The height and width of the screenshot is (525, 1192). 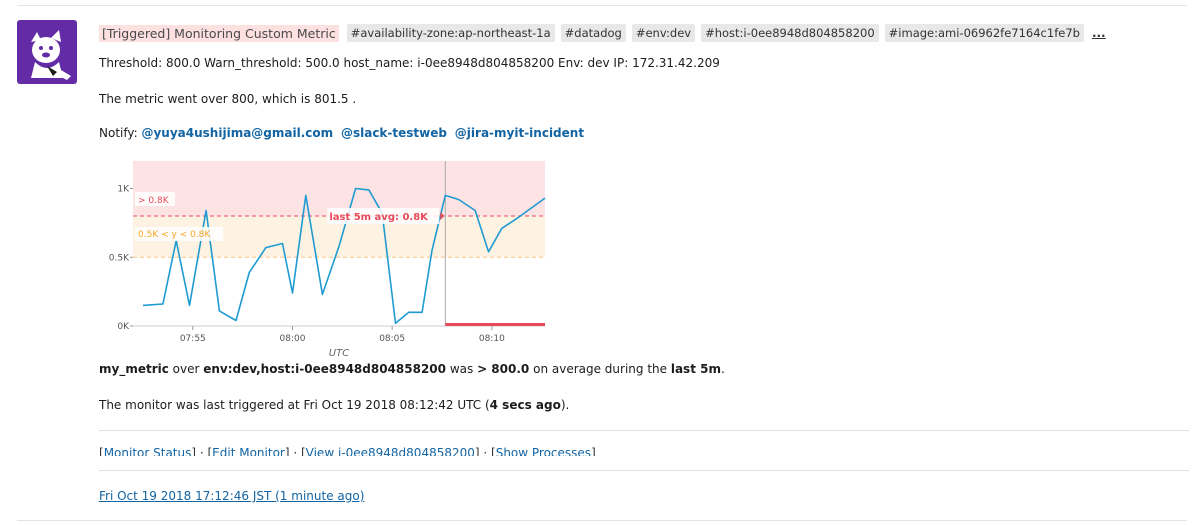 I want to click on bottom-divider, so click(x=602, y=520).